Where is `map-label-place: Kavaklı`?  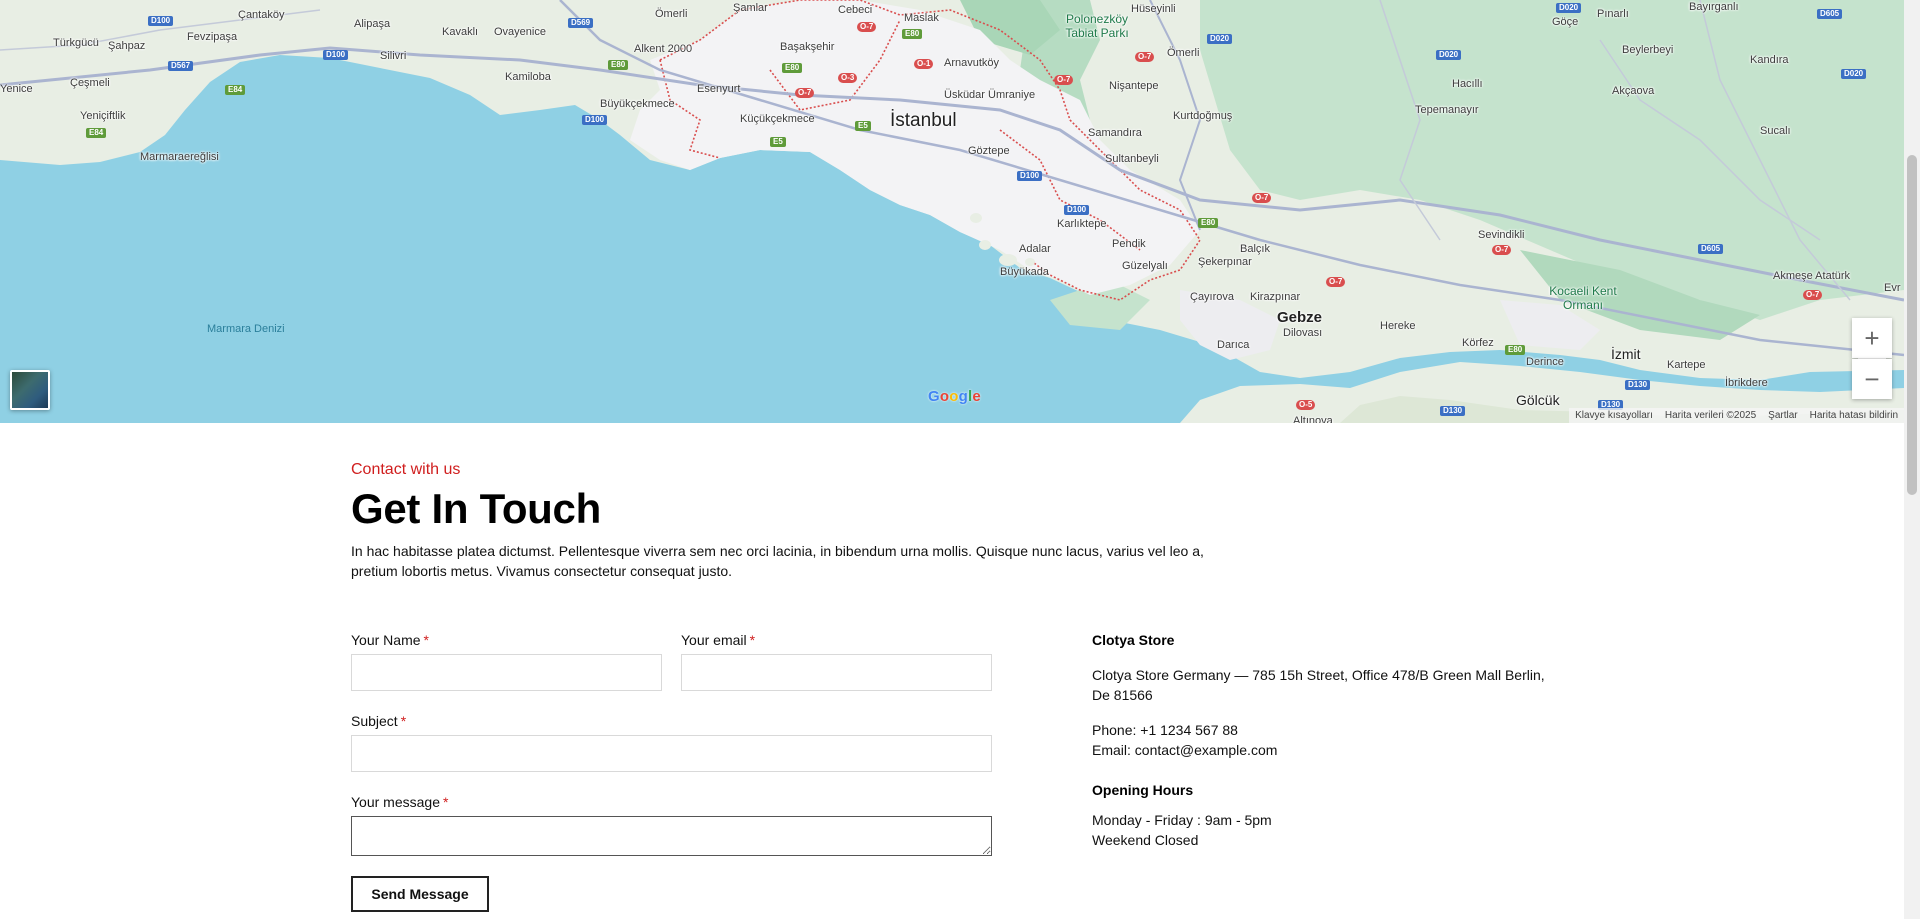
map-label-place: Kavaklı is located at coordinates (460, 32).